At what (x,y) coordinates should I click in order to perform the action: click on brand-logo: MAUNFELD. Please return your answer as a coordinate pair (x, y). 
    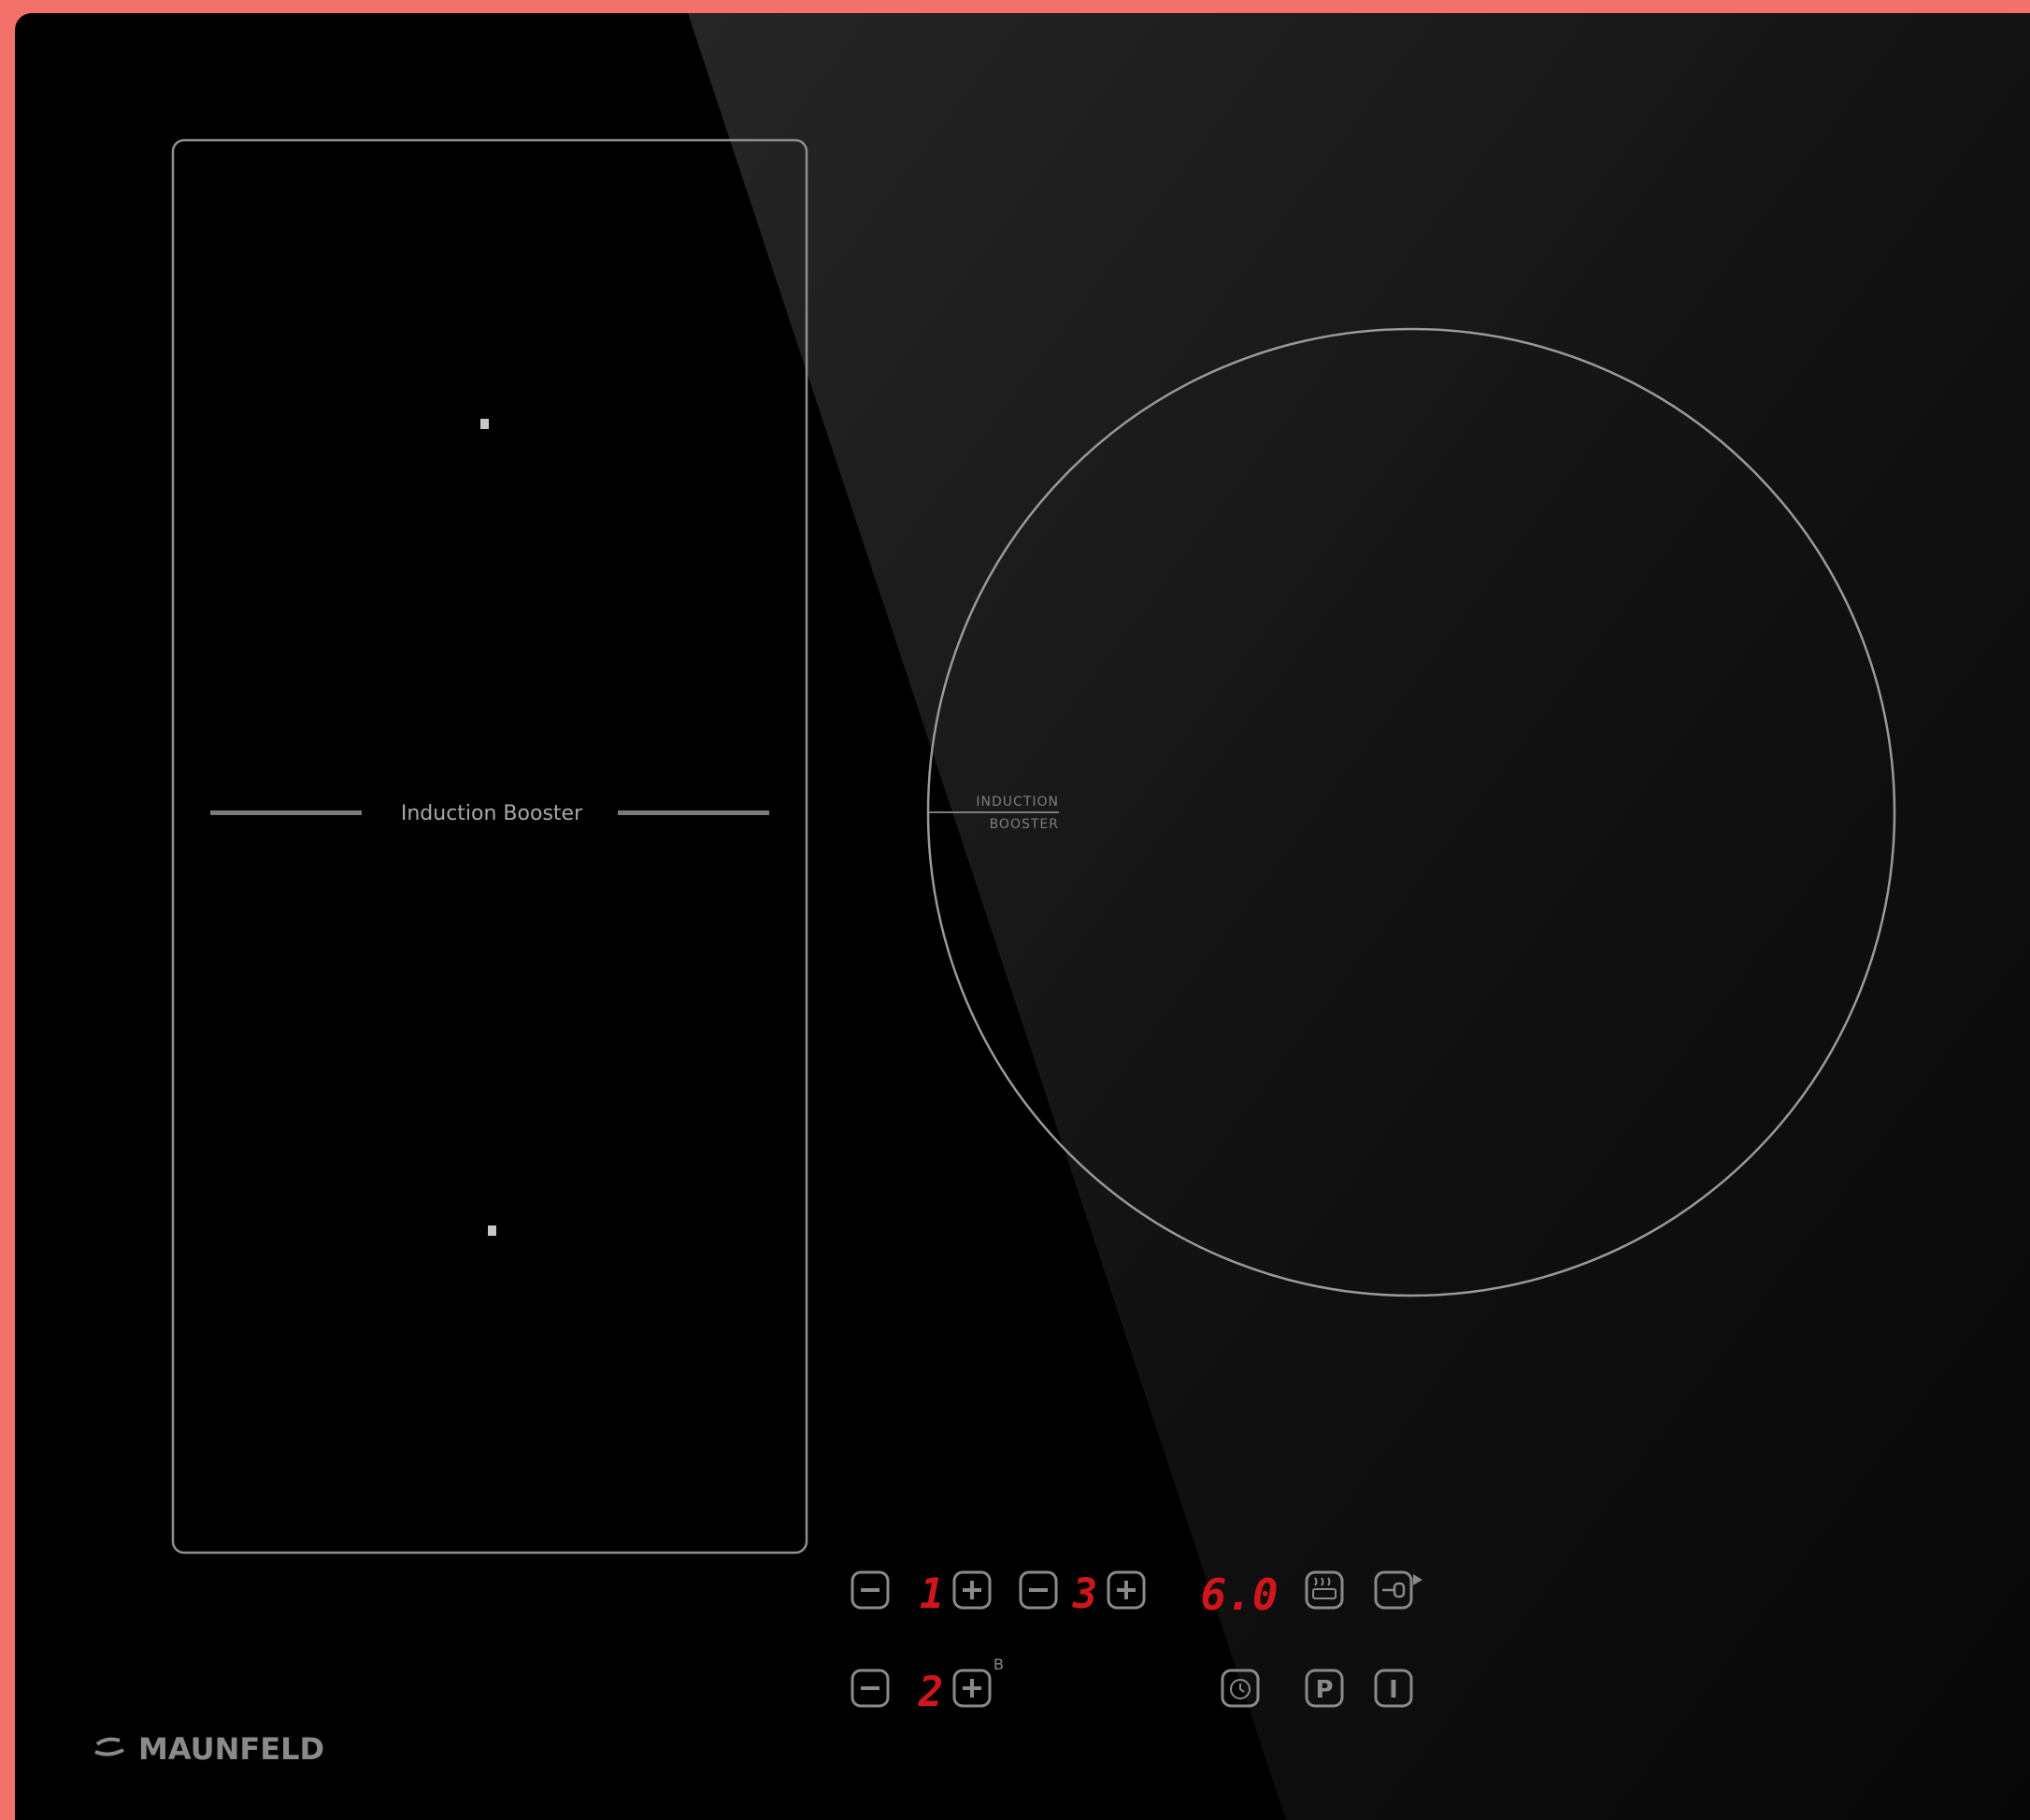
    Looking at the image, I should click on (209, 1749).